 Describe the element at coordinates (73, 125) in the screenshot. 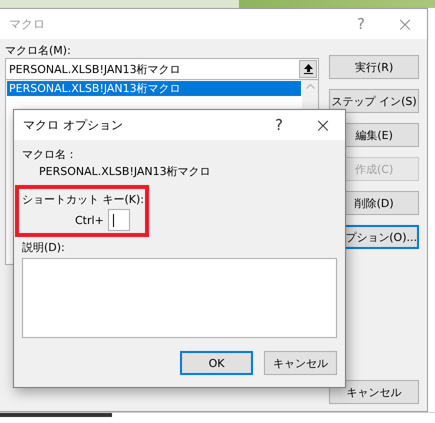

I see `window-title: マクロ オプション` at that location.